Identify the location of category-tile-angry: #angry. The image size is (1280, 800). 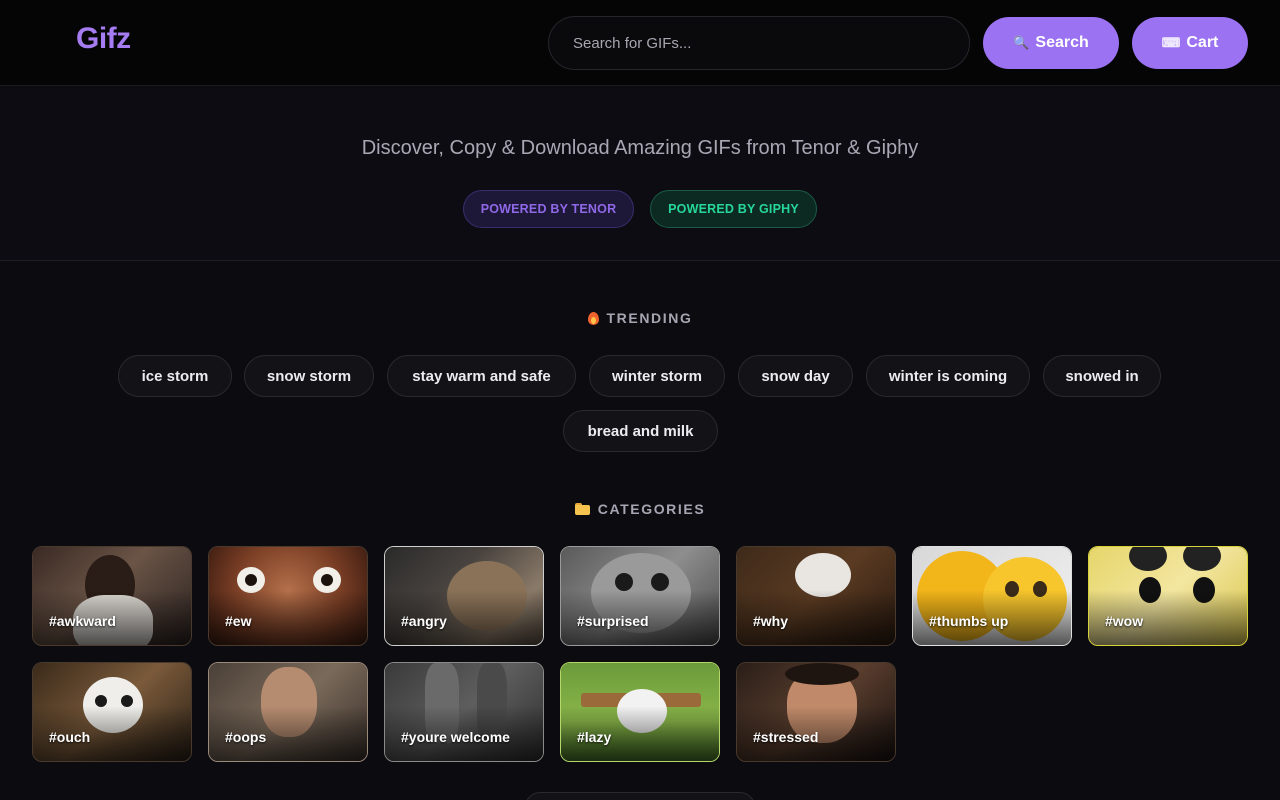
(464, 596).